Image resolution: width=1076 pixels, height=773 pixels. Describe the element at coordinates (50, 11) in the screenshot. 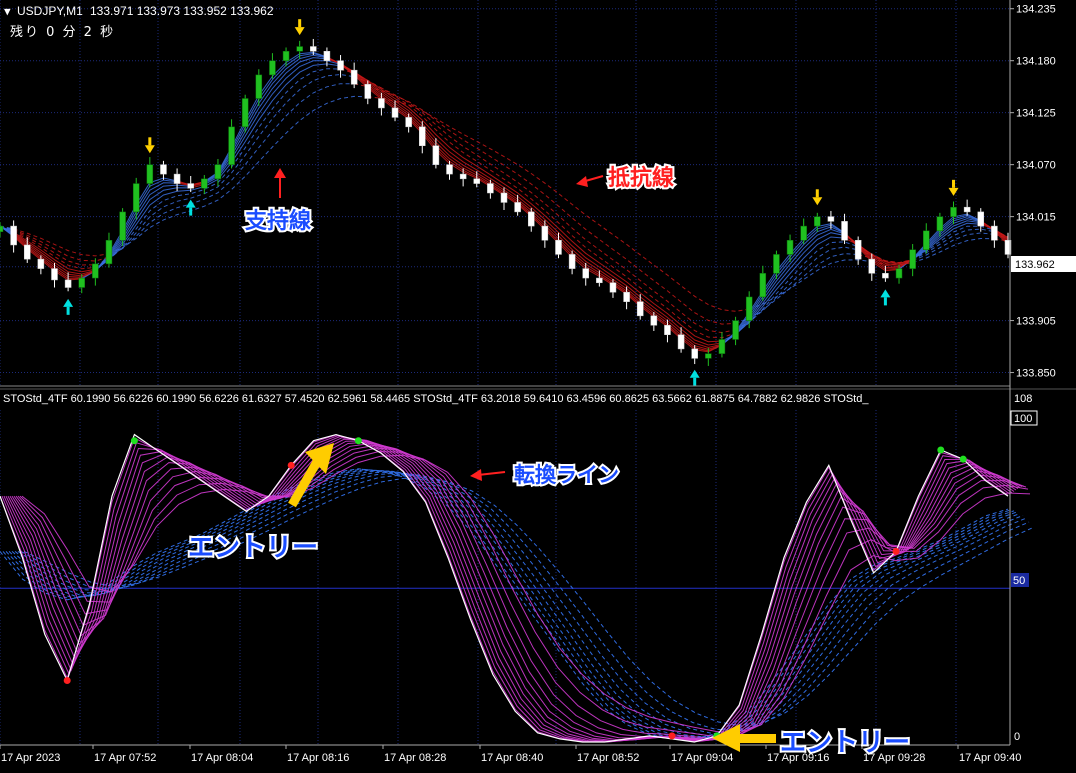

I see `symbol-period: USDJPY,M1` at that location.